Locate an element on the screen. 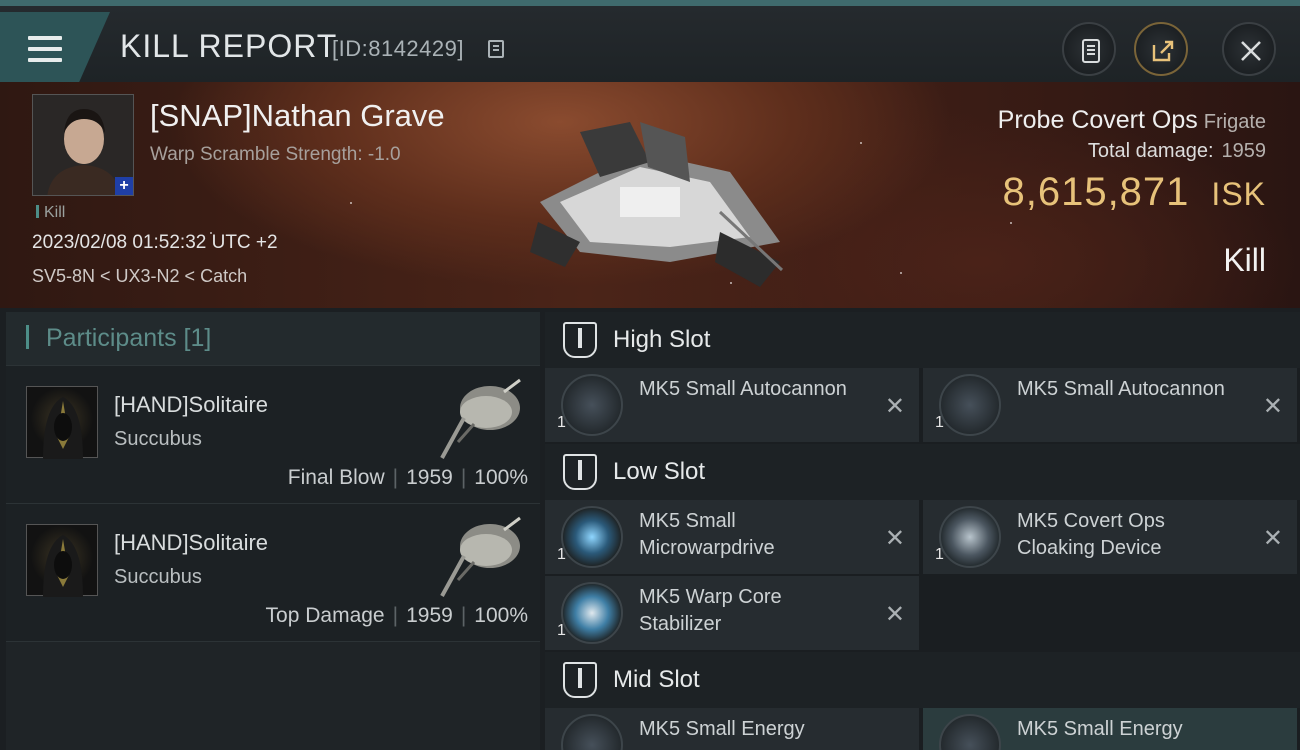 This screenshot has width=1300, height=750. isk-value: 8,615,871 ISK is located at coordinates (1134, 192).